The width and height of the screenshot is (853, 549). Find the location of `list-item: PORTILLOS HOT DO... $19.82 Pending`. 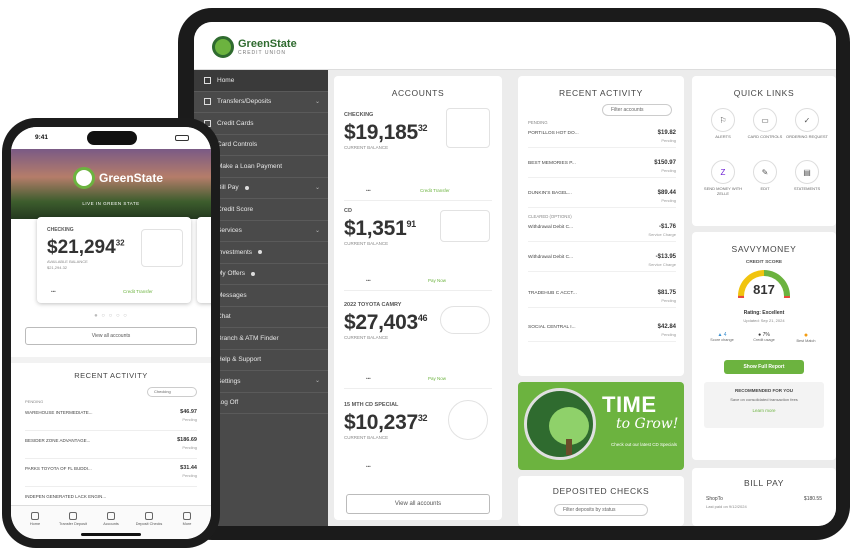

list-item: PORTILLOS HOT DO... $19.82 Pending is located at coordinates (602, 138).